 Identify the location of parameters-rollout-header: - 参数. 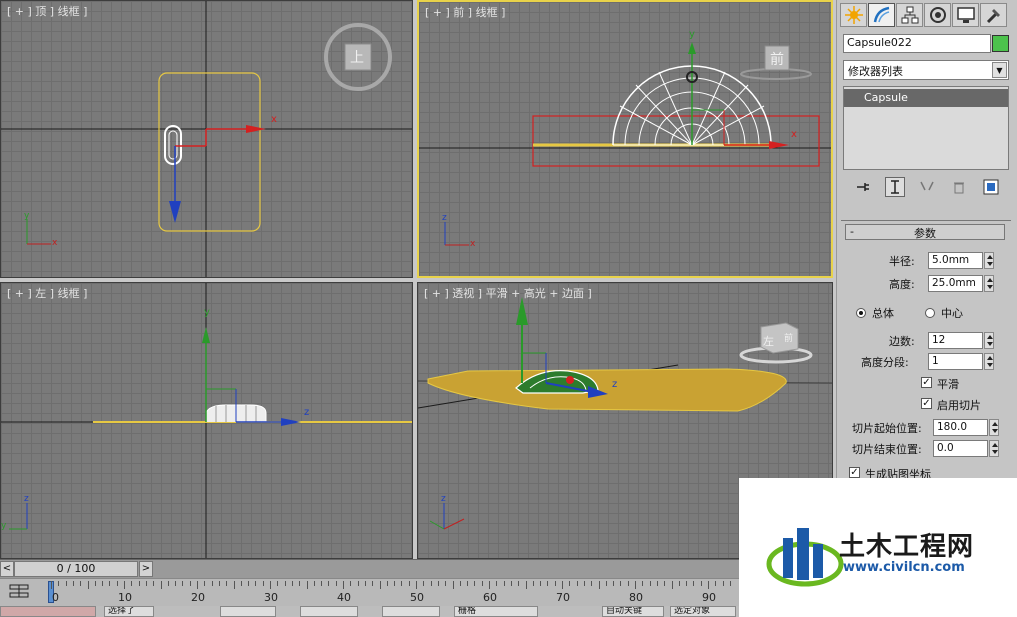
(925, 232).